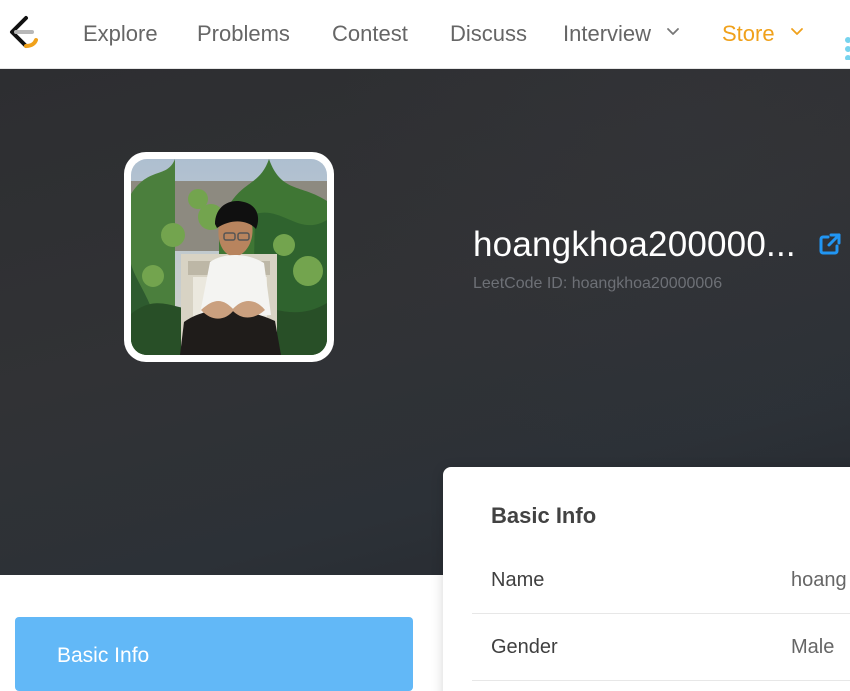 This screenshot has width=850, height=691. What do you see at coordinates (607, 33) in the screenshot?
I see `nav-interview-label: Interview` at bounding box center [607, 33].